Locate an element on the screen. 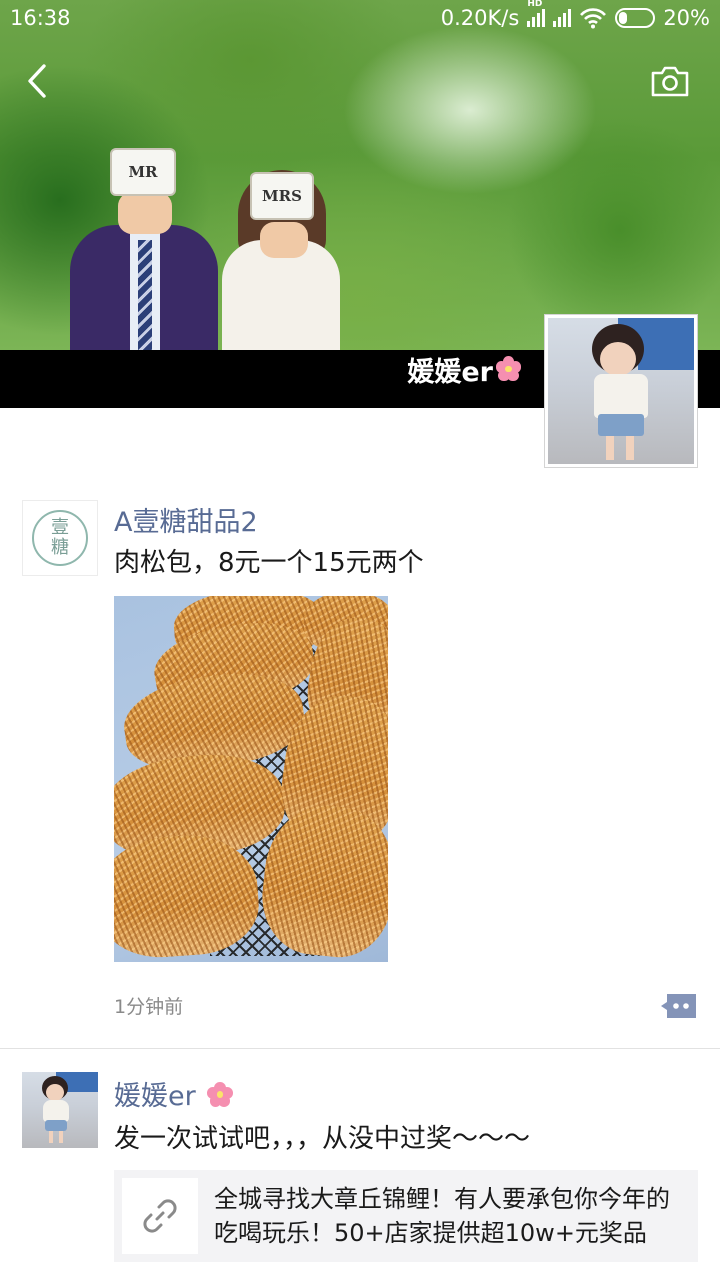 The image size is (720, 1280). mrs-sign: MRS is located at coordinates (282, 196).